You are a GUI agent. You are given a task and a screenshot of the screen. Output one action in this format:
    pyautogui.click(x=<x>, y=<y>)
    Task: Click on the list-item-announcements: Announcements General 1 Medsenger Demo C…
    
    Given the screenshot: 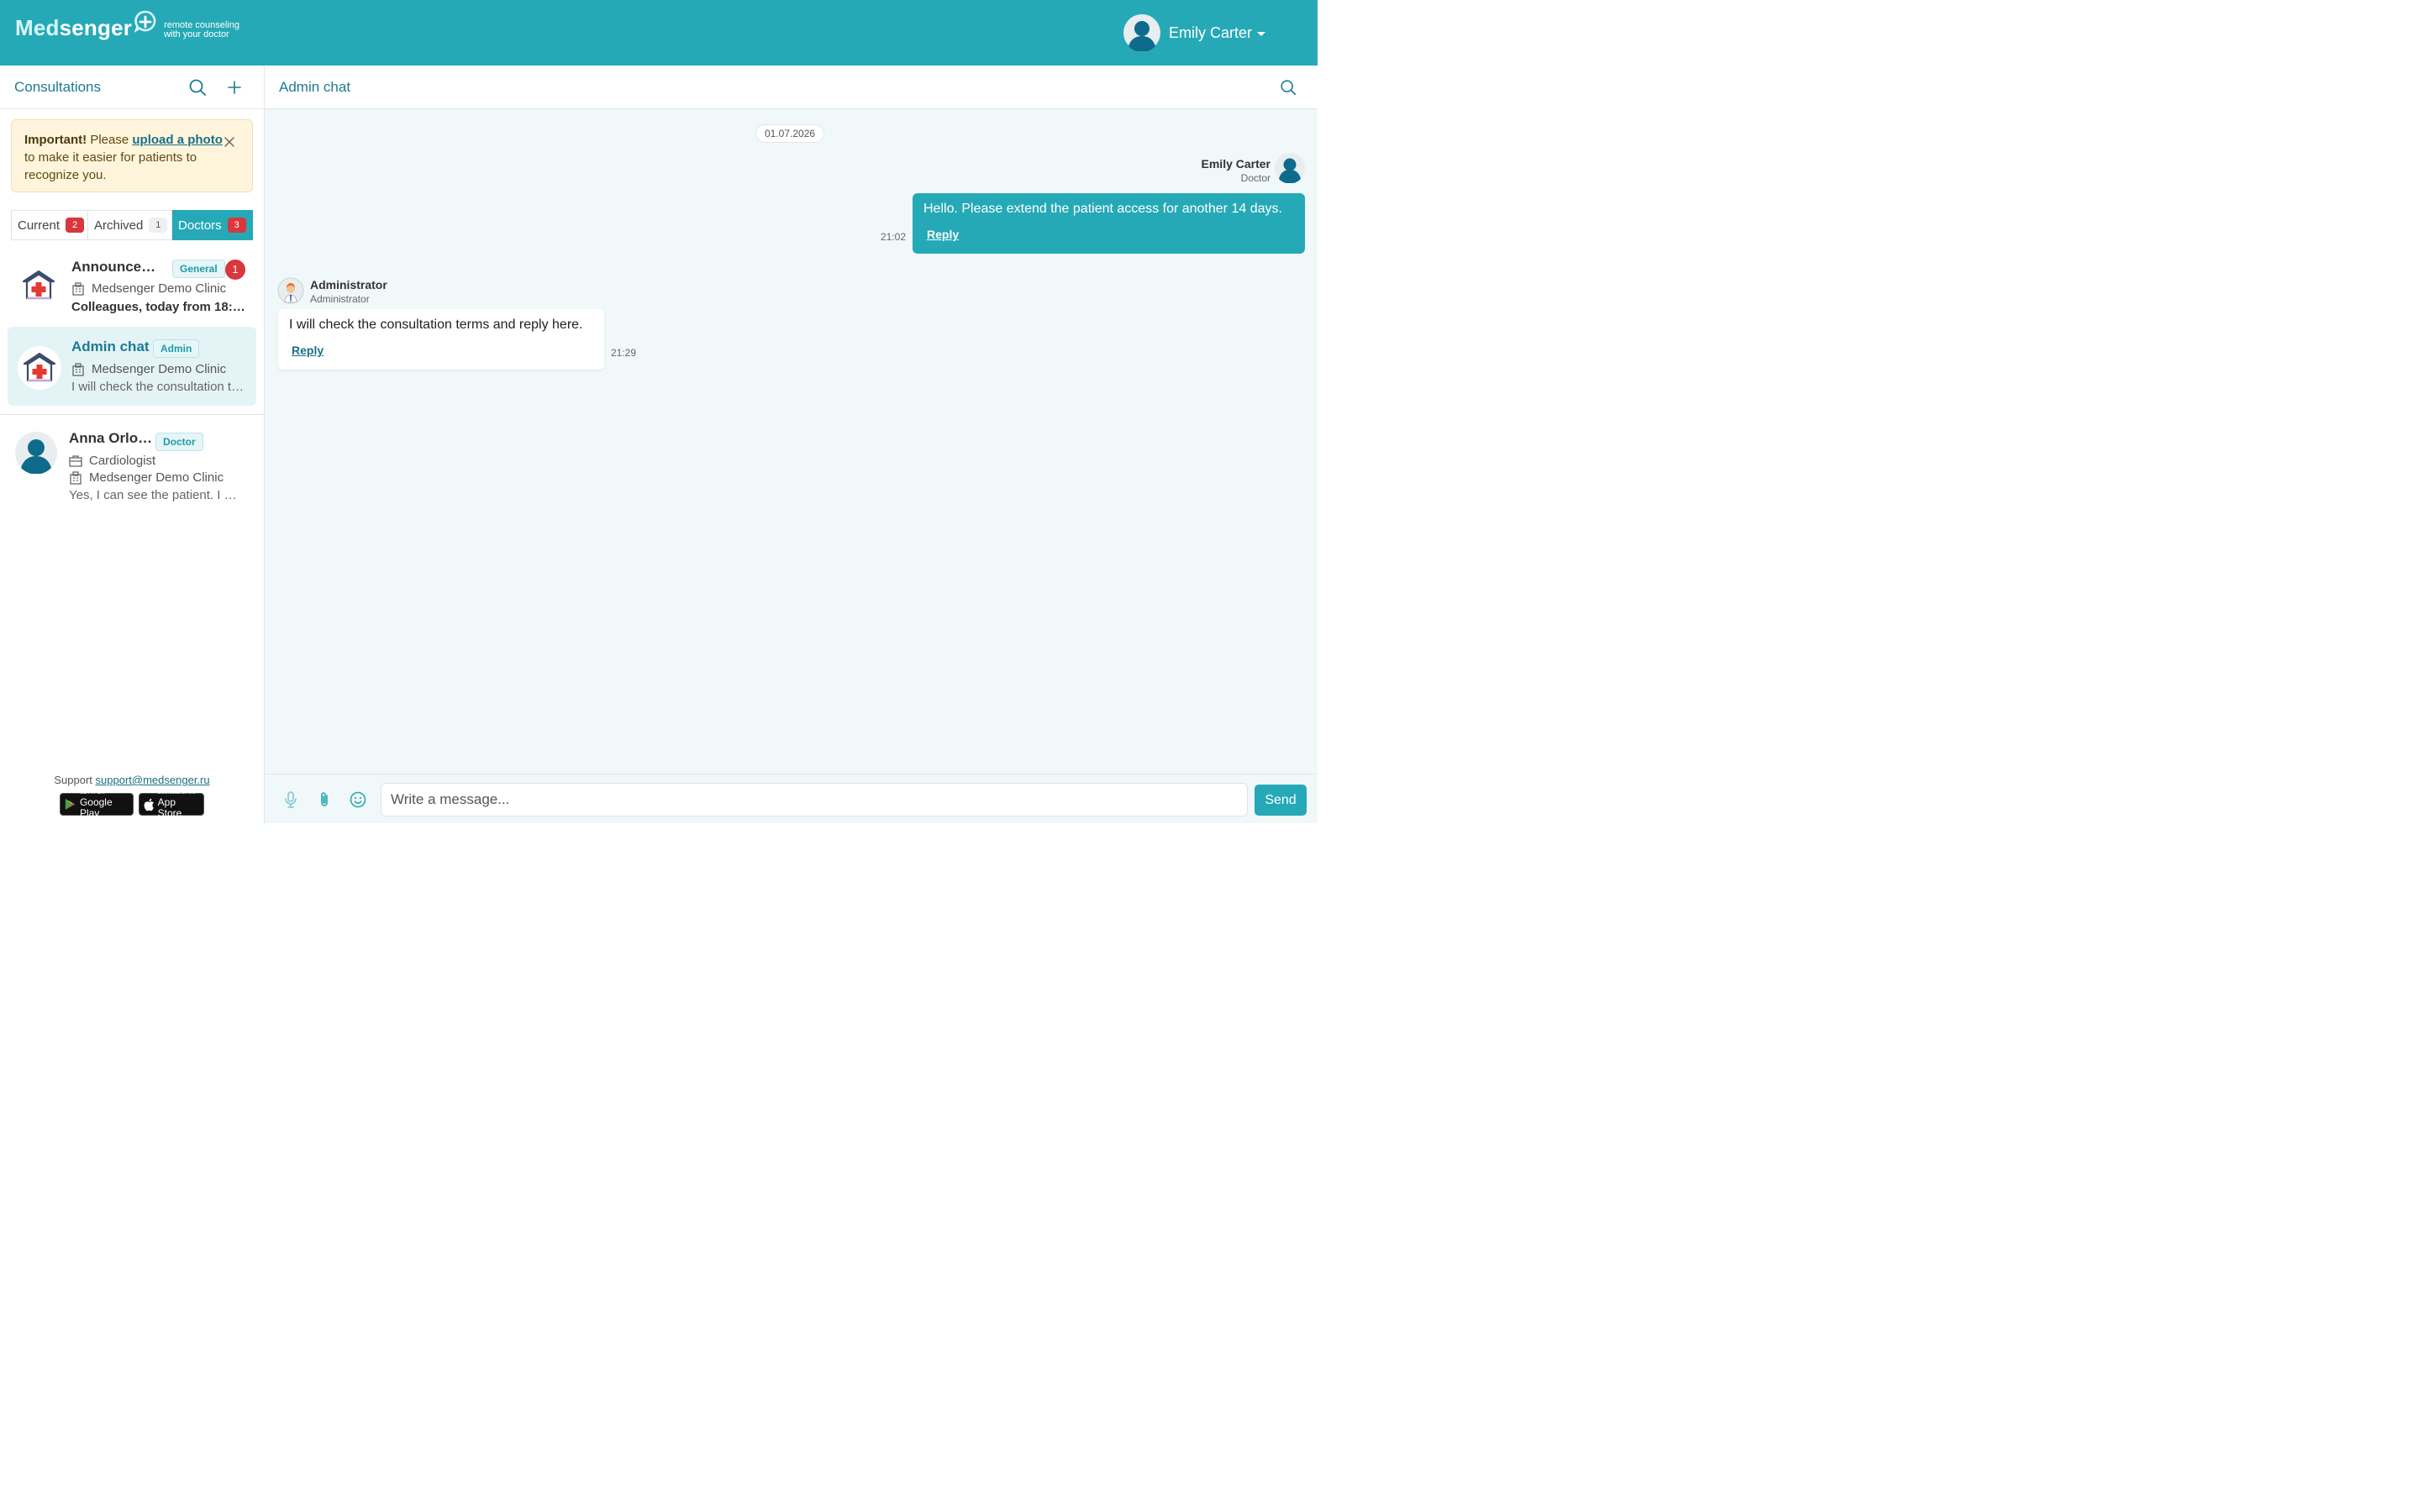 What is the action you would take?
    pyautogui.click(x=132, y=285)
    